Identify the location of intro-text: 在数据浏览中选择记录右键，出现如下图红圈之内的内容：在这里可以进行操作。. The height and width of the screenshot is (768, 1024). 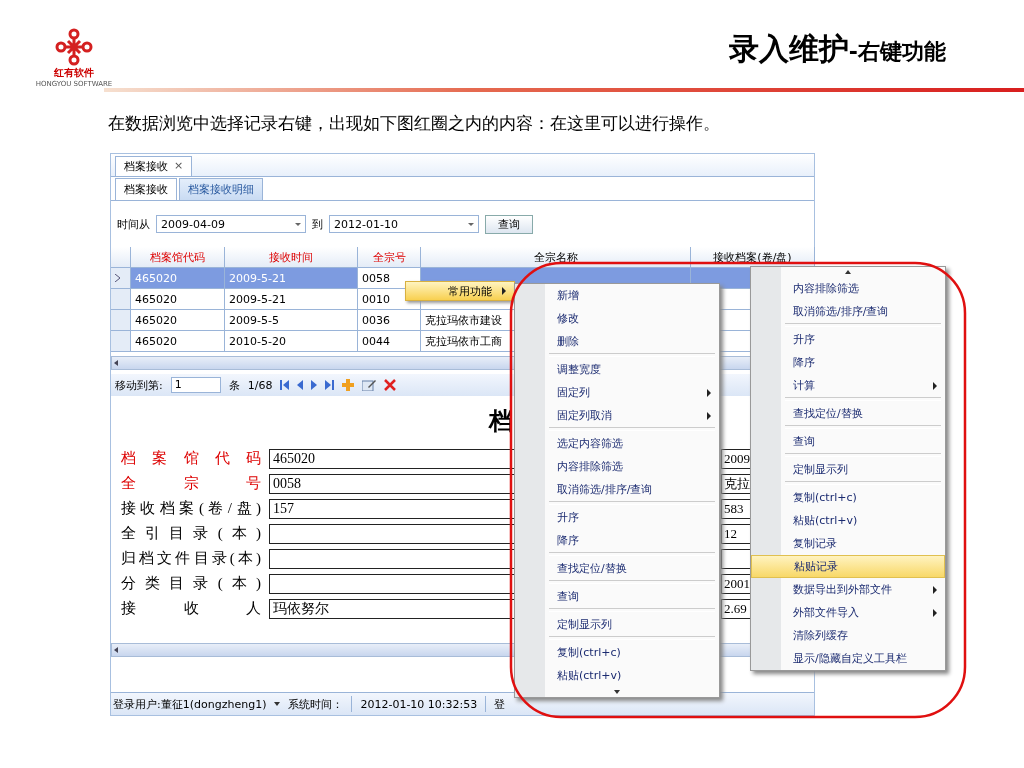
(414, 124).